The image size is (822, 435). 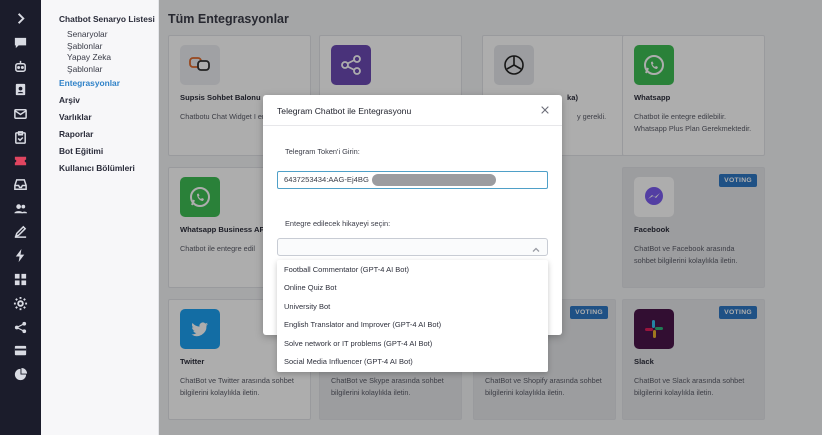 I want to click on icon-rail, so click(x=20, y=217).